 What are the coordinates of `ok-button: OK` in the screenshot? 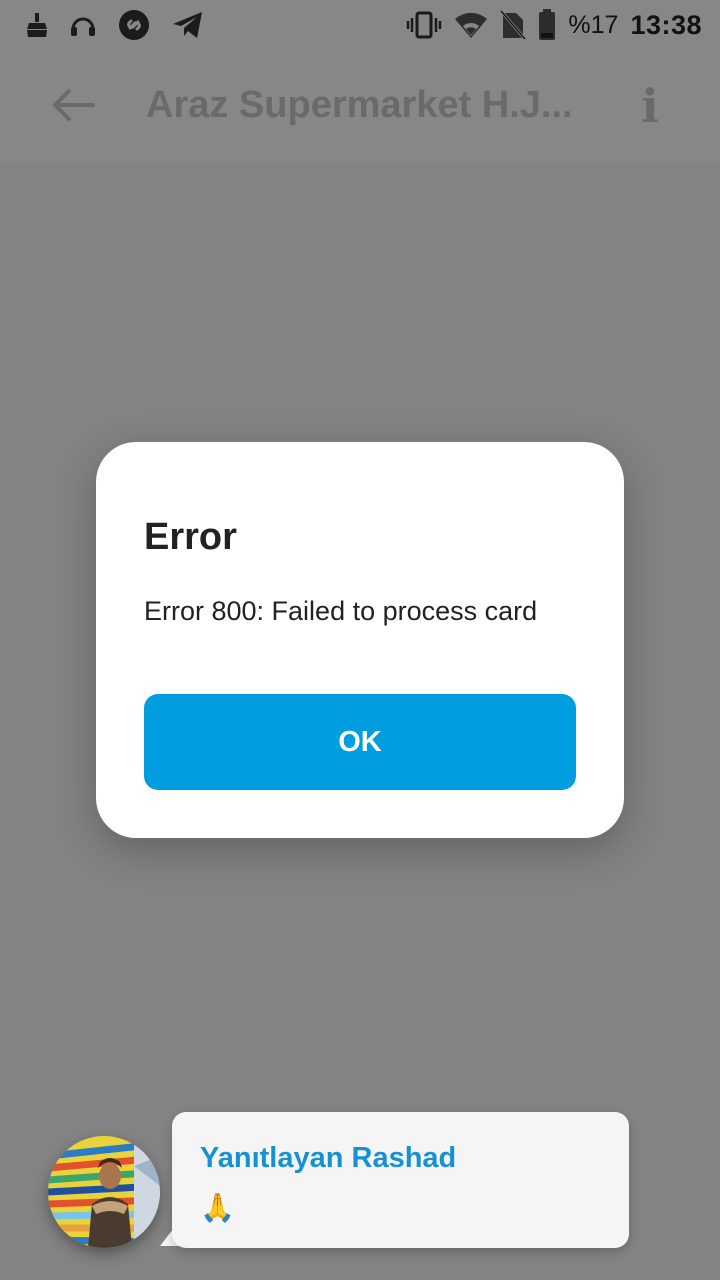 It's located at (360, 742).